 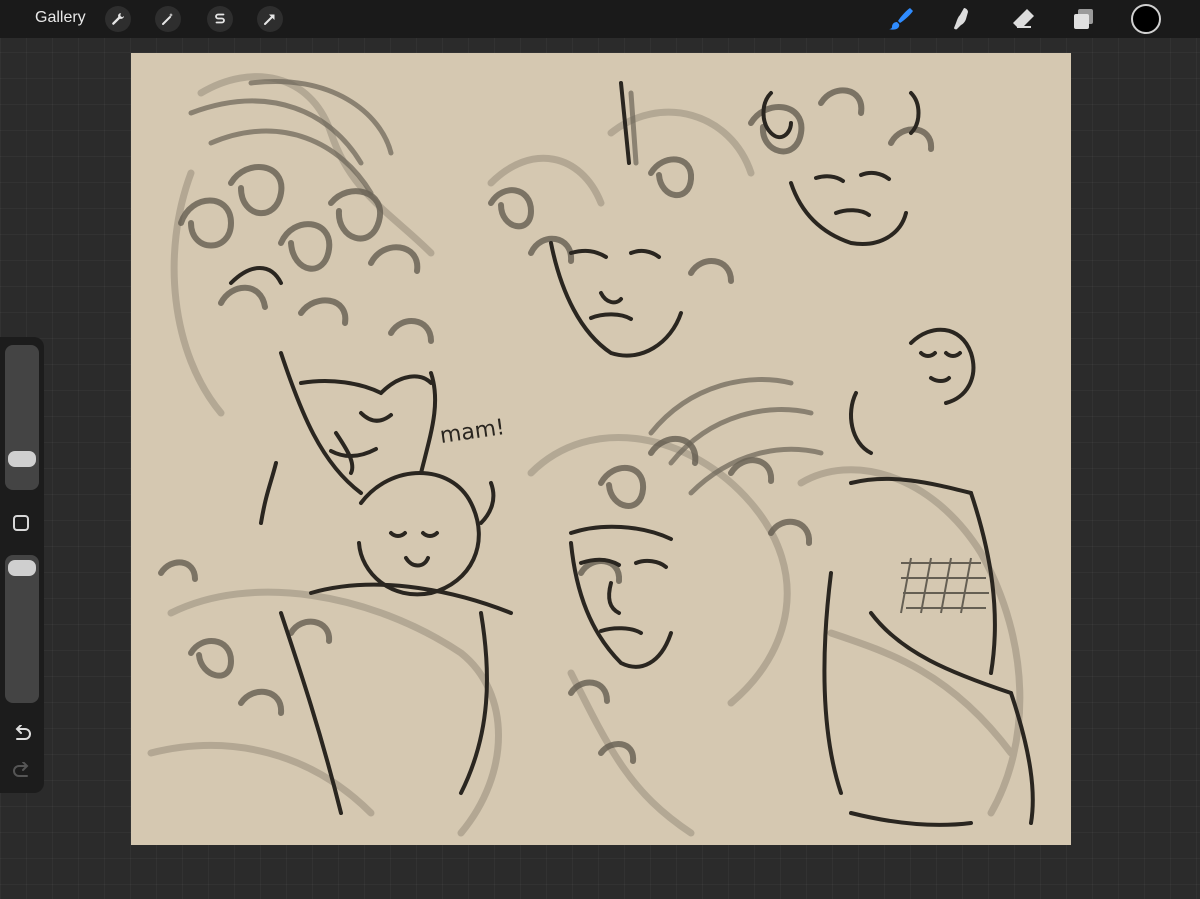 What do you see at coordinates (472, 432) in the screenshot?
I see `canvas-annotation: mam!` at bounding box center [472, 432].